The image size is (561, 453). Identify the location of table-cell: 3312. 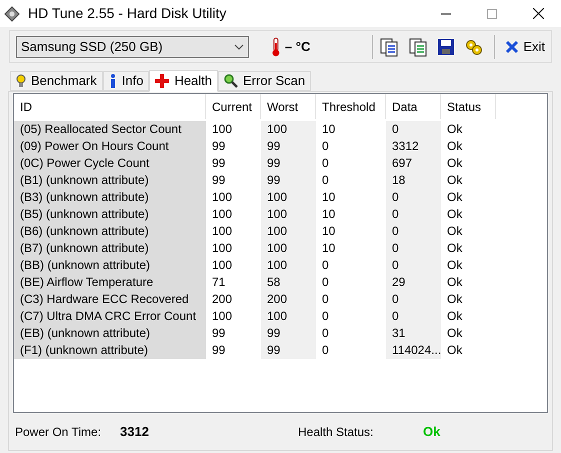
(413, 146).